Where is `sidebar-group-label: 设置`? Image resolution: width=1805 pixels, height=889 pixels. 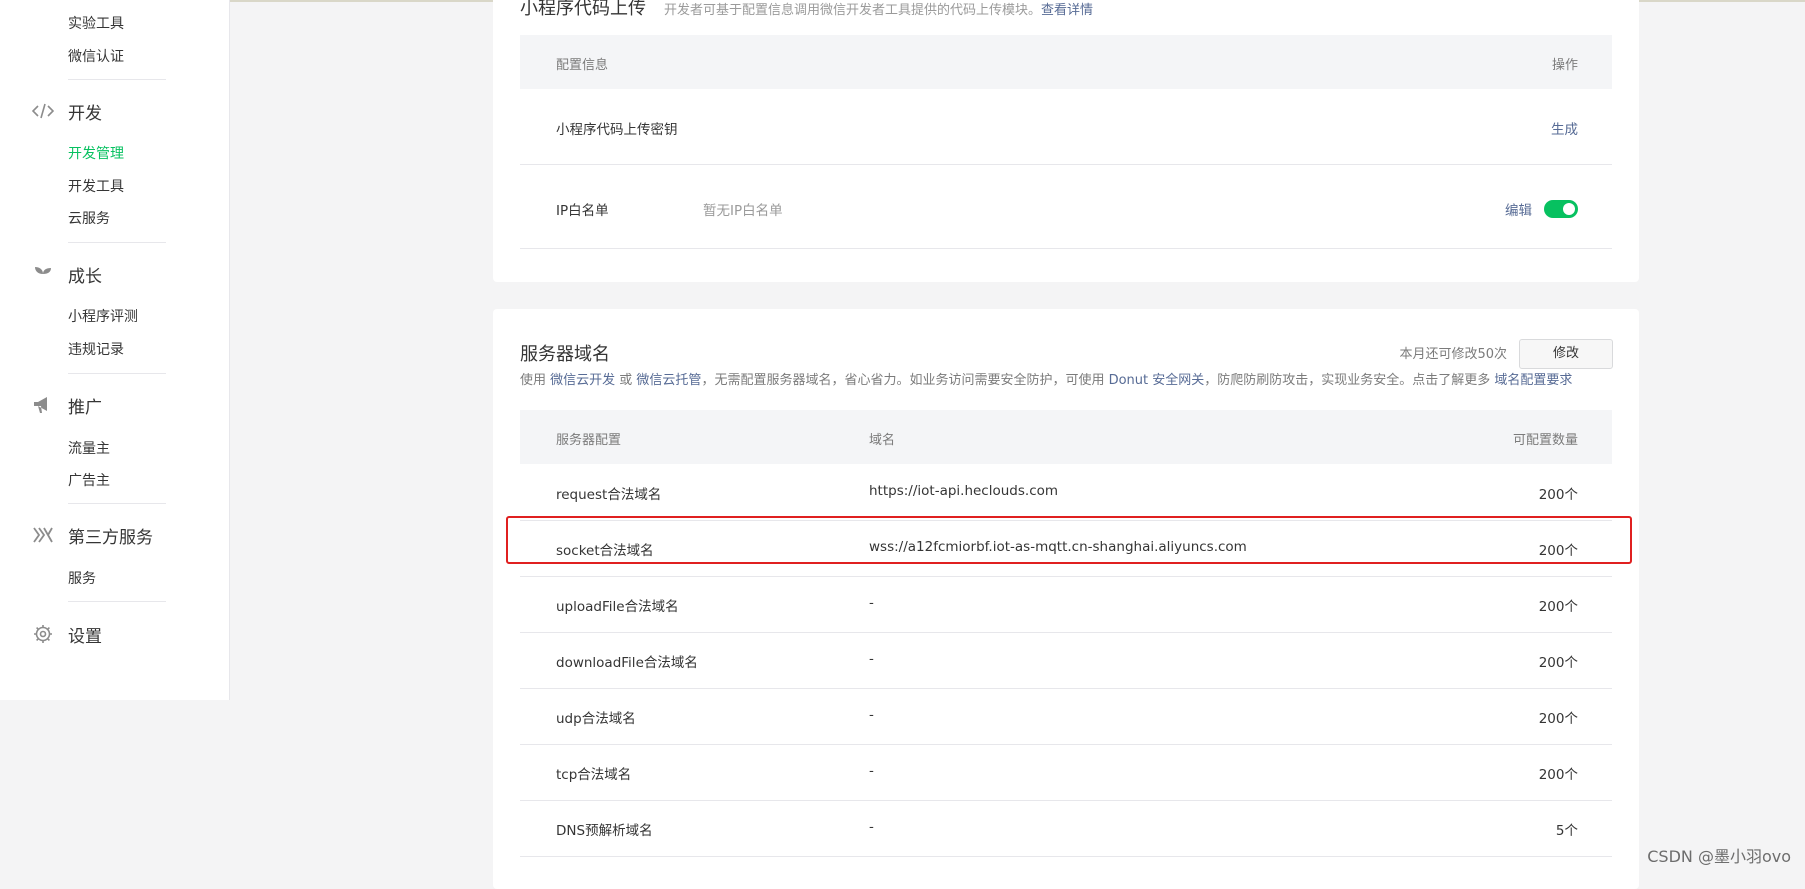 sidebar-group-label: 设置 is located at coordinates (85, 636).